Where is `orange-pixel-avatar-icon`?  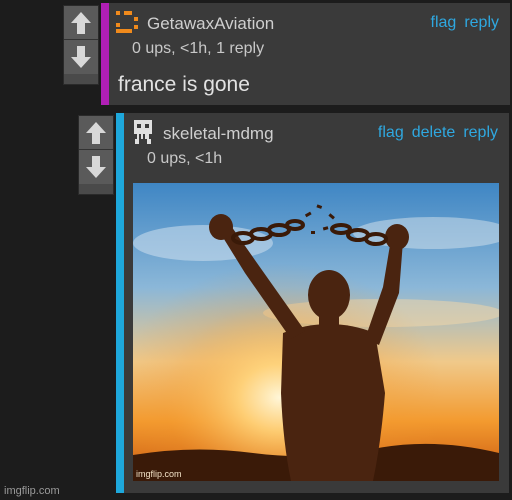
orange-pixel-avatar-icon is located at coordinates (127, 22).